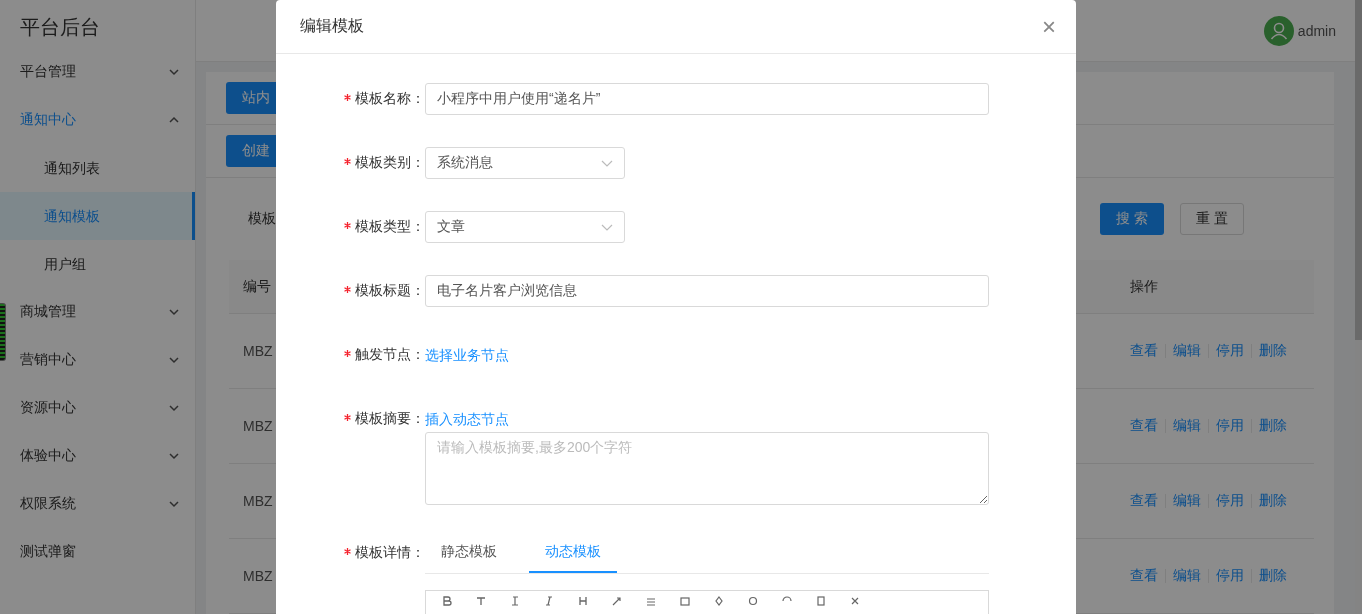 The height and width of the screenshot is (614, 1362). I want to click on tab: 动态模板, so click(573, 553).